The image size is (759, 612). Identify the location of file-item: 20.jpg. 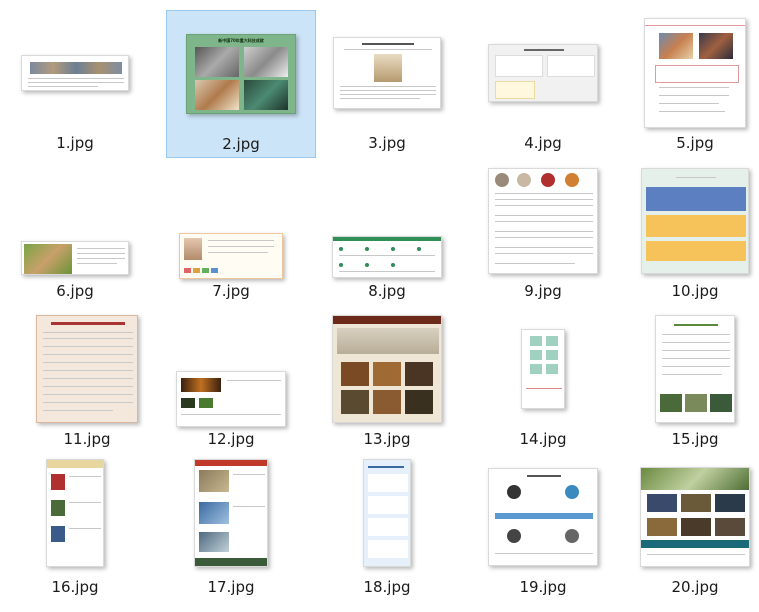
(689, 528).